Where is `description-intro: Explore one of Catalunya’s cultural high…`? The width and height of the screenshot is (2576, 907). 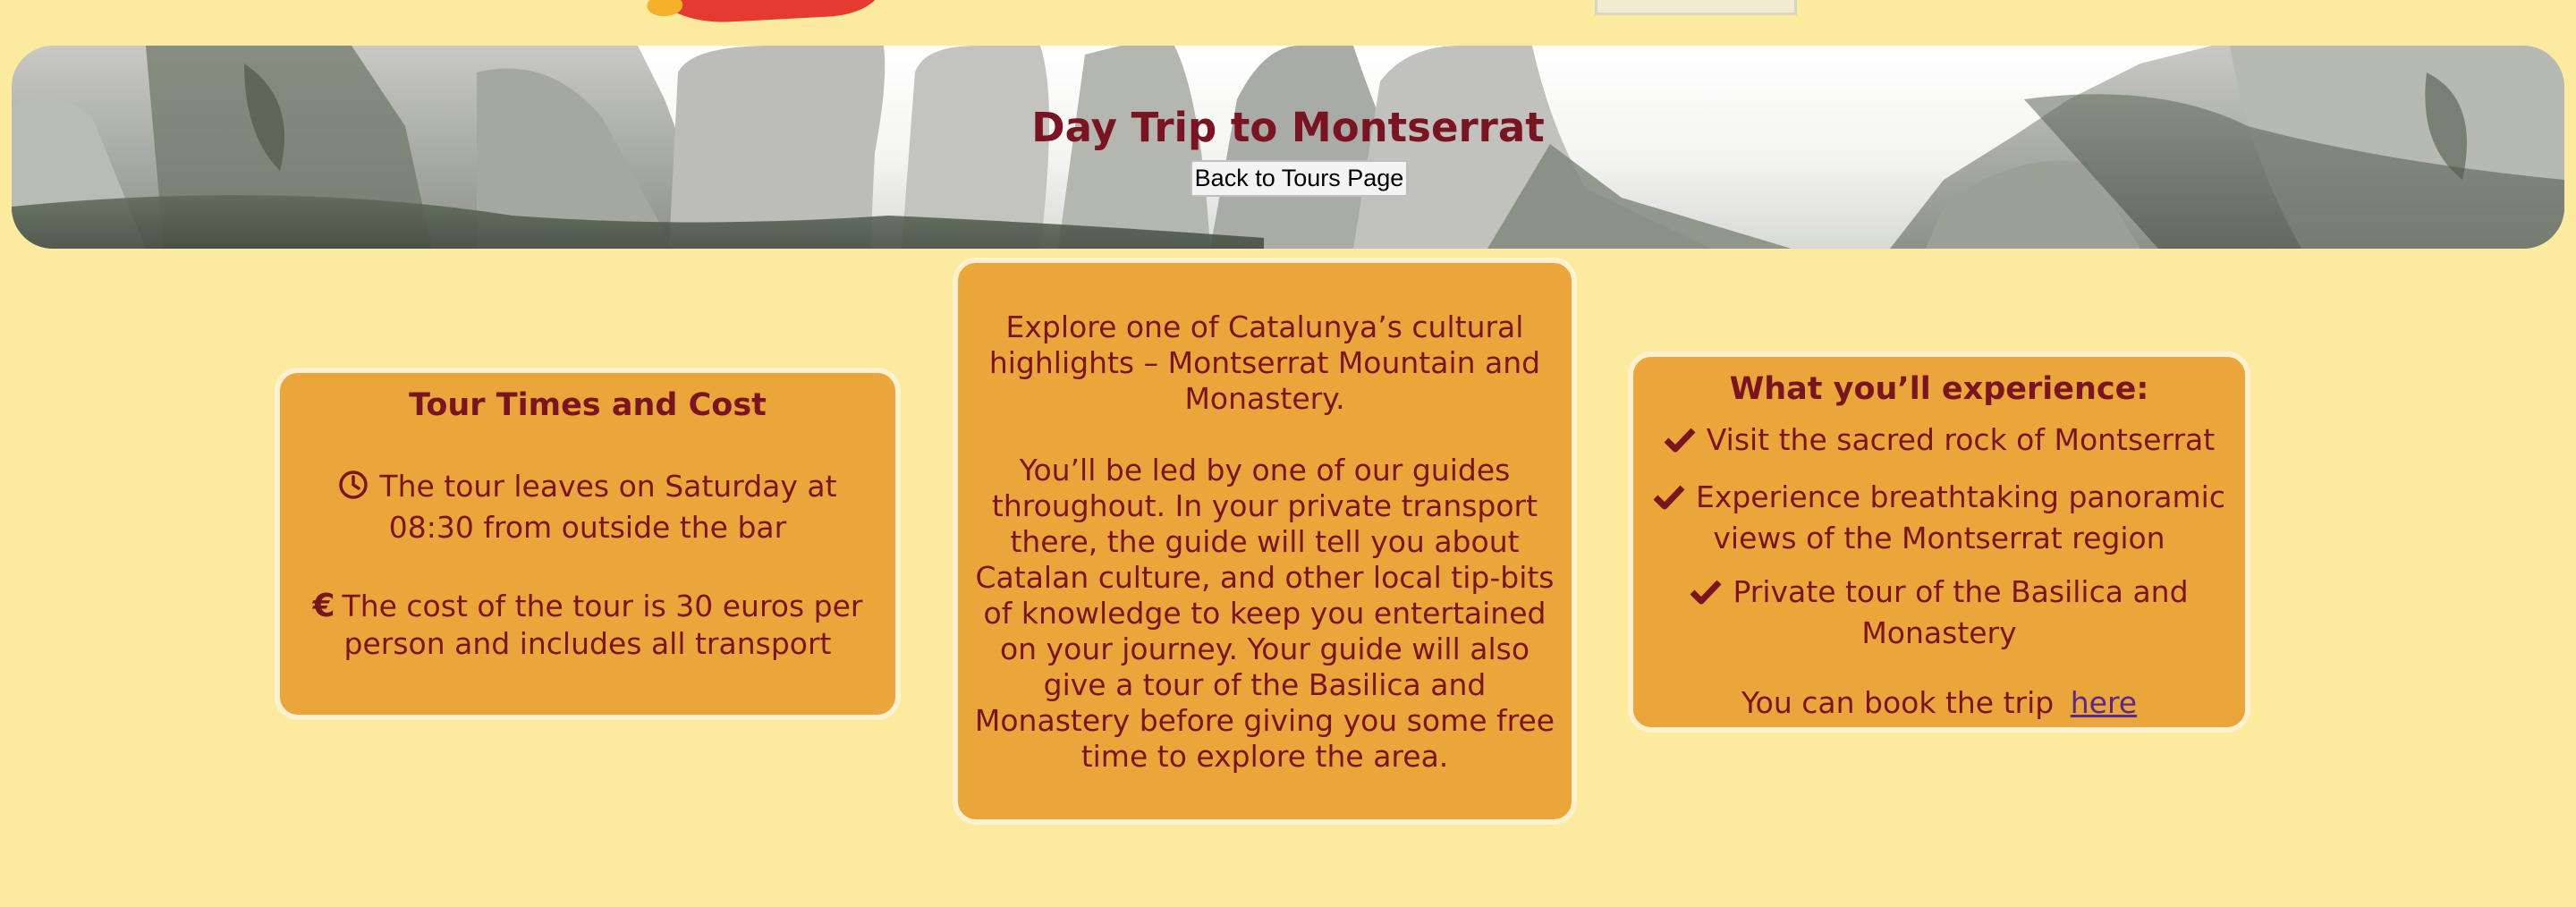 description-intro: Explore one of Catalunya’s cultural high… is located at coordinates (1264, 362).